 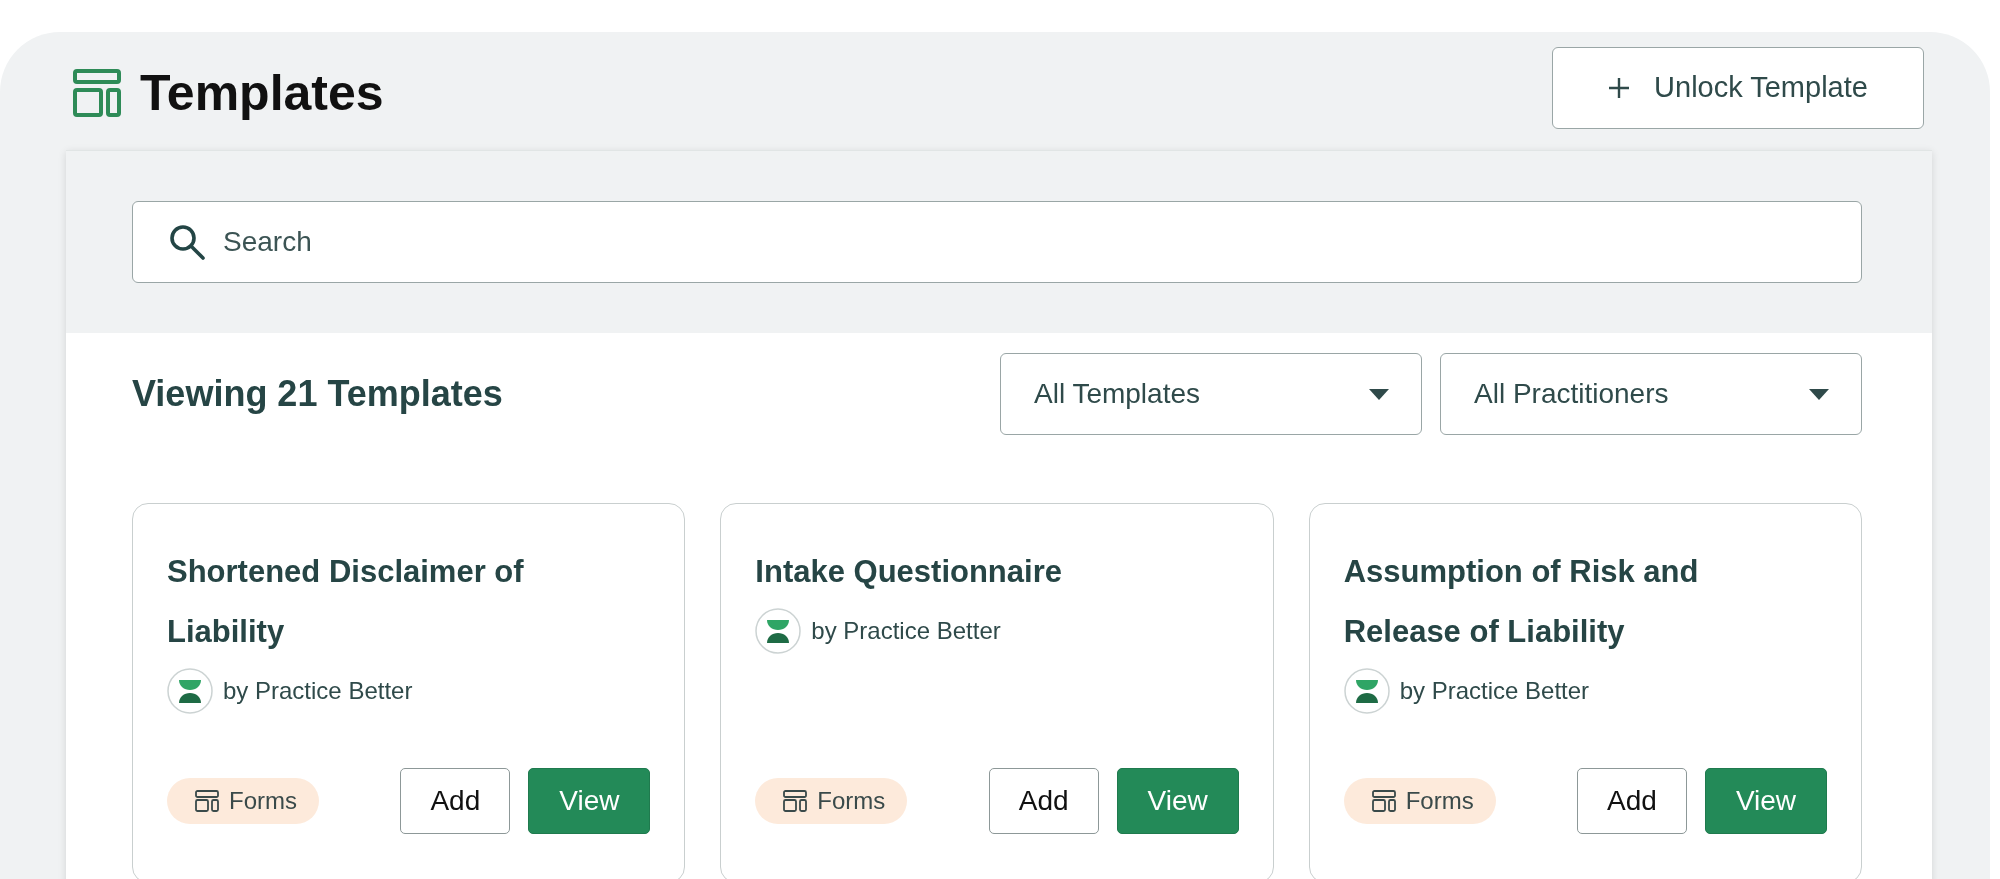 What do you see at coordinates (909, 572) in the screenshot?
I see `template-title: Intake Questionnaire` at bounding box center [909, 572].